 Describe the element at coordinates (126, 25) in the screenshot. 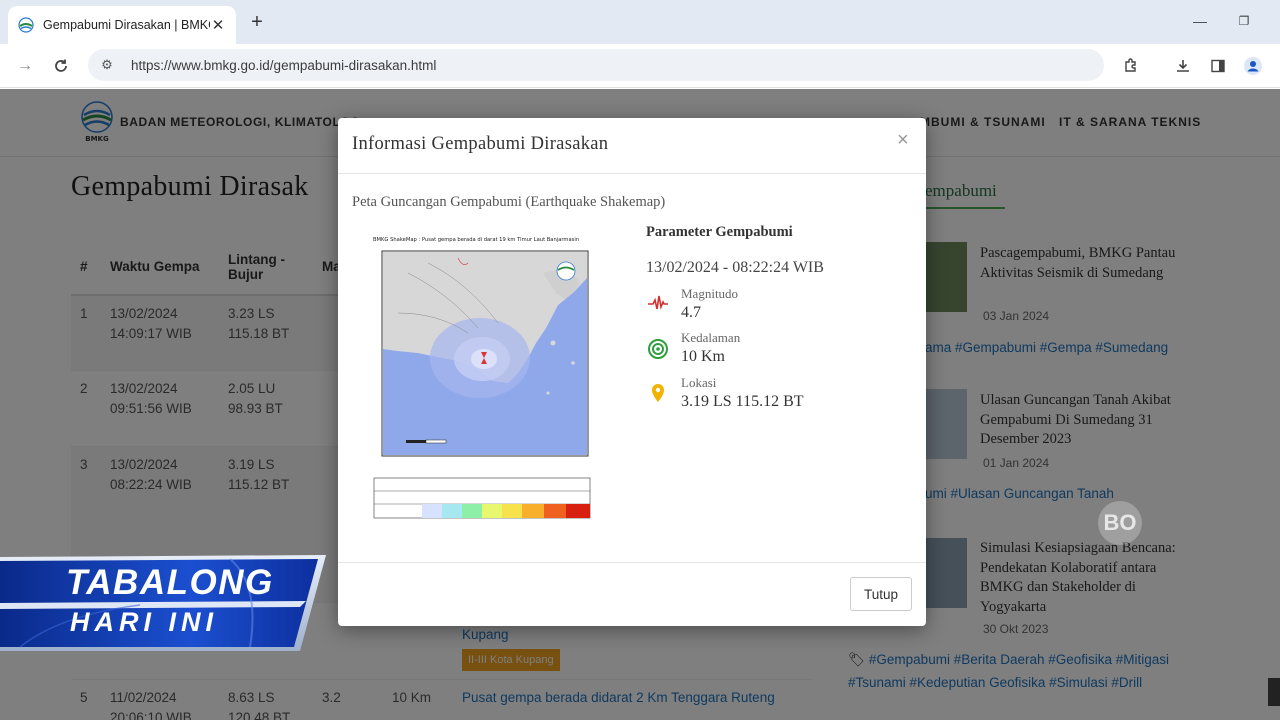

I see `tab-title: Gempabumi Dirasakan | BMKG` at that location.